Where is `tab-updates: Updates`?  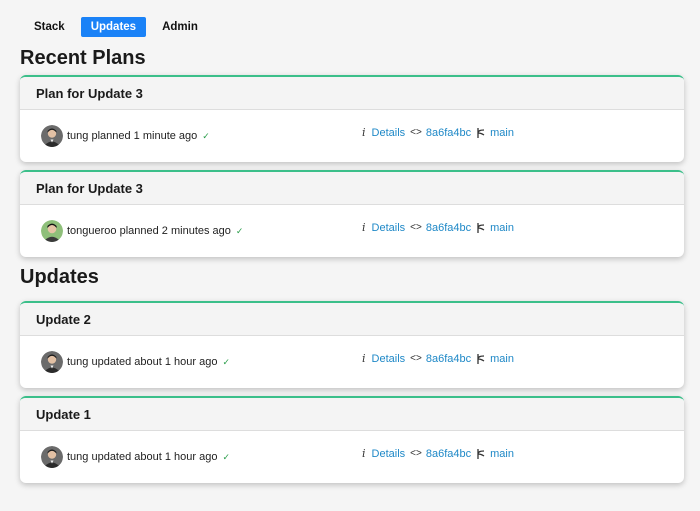
tab-updates: Updates is located at coordinates (113, 27).